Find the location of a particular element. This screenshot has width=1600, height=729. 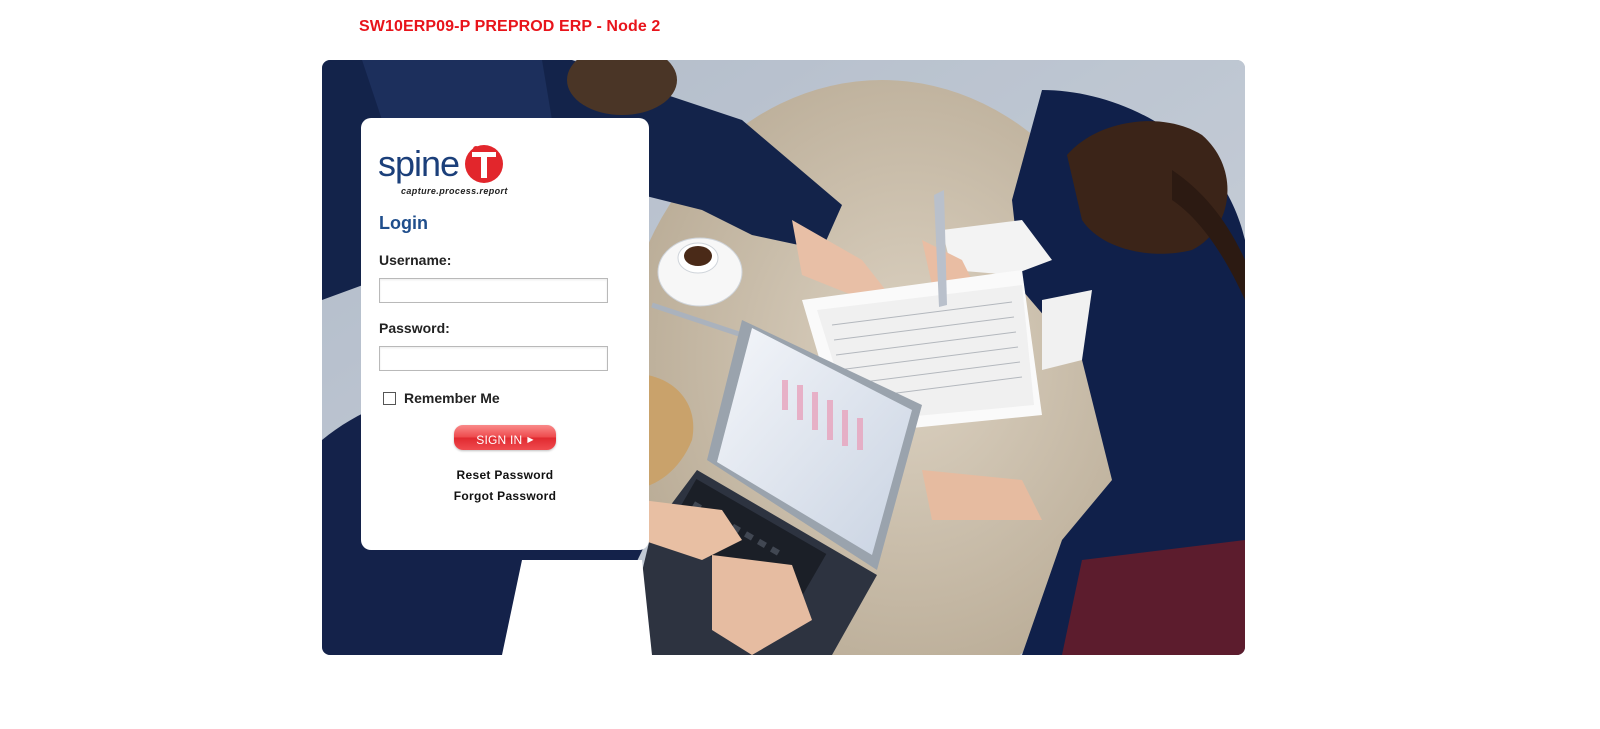

play-arrow-icon: ▶ is located at coordinates (530, 439).